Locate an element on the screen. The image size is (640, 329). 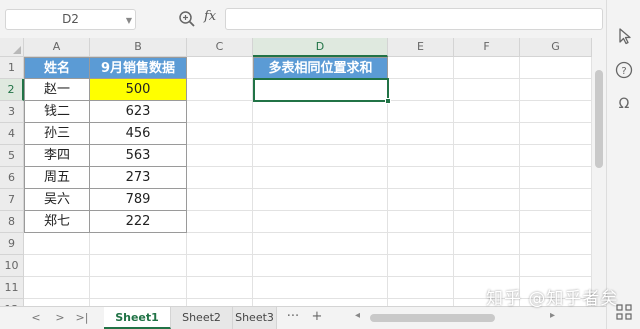
select-all-corner is located at coordinates (12, 47).